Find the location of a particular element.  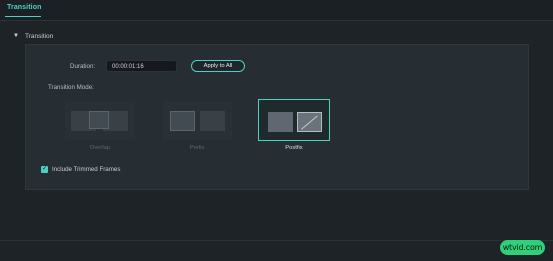

watermark-badge: wtvid.com is located at coordinates (522, 247).